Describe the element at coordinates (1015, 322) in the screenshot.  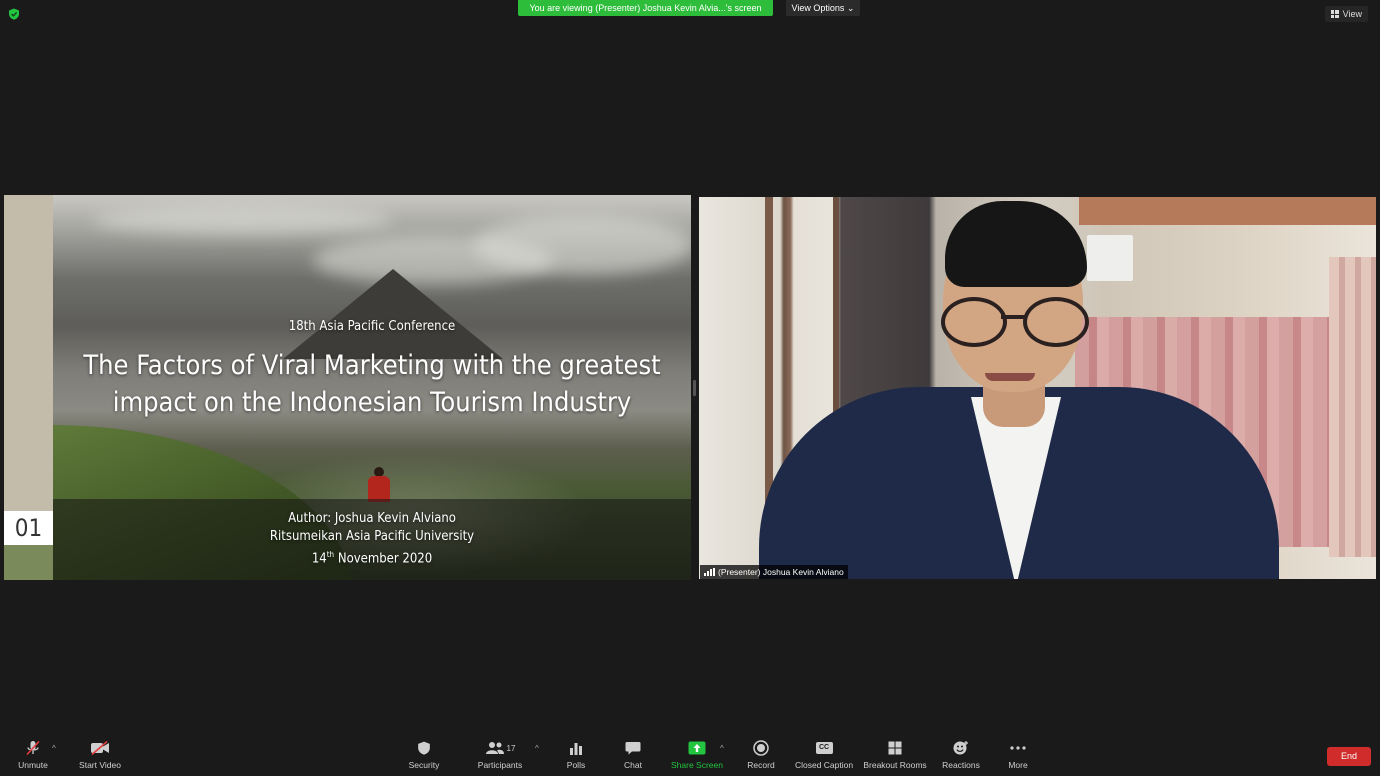
I see `glasses-shape` at that location.